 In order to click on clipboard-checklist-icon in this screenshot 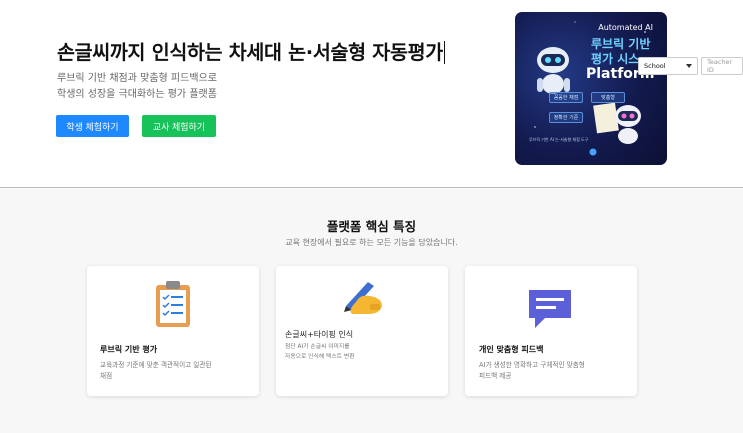, I will do `click(173, 304)`.